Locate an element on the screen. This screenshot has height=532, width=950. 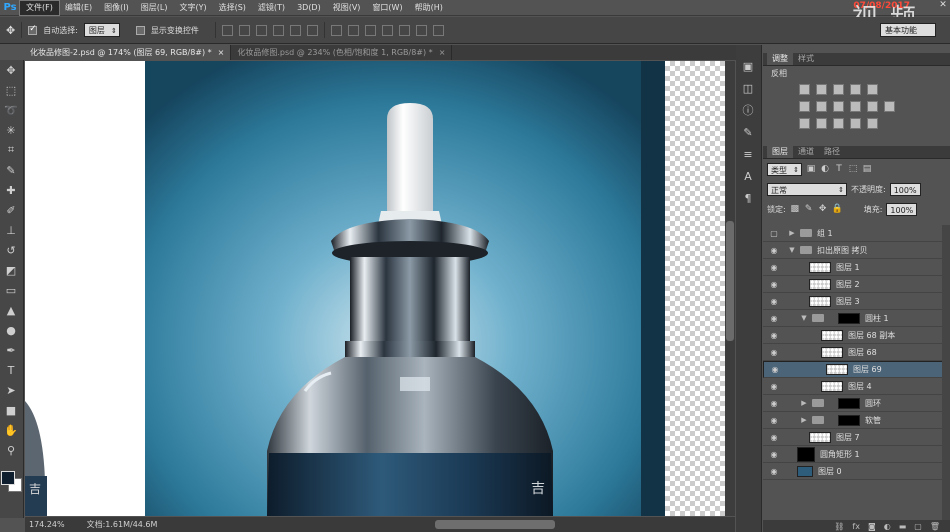
collapse-arrow-icon: ▼ is located at coordinates (804, 318).